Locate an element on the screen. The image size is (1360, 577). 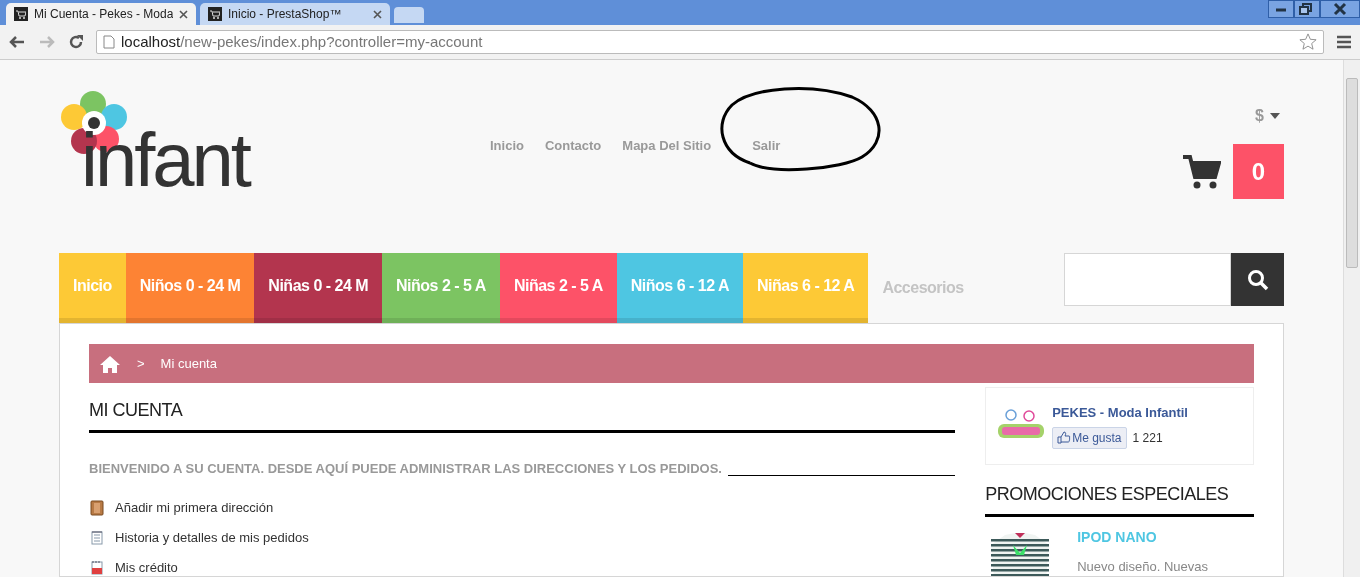
breadcrumb-item: Mi cuenta is located at coordinates (188, 363).